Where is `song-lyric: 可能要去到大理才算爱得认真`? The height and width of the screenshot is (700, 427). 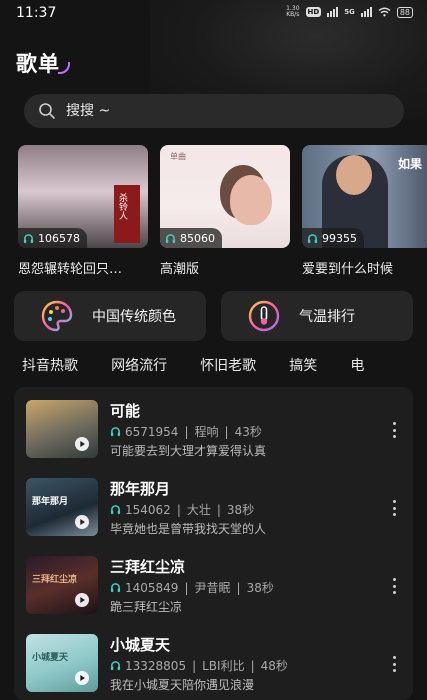
song-lyric: 可能要去到大理才算爱得认真 is located at coordinates (188, 451).